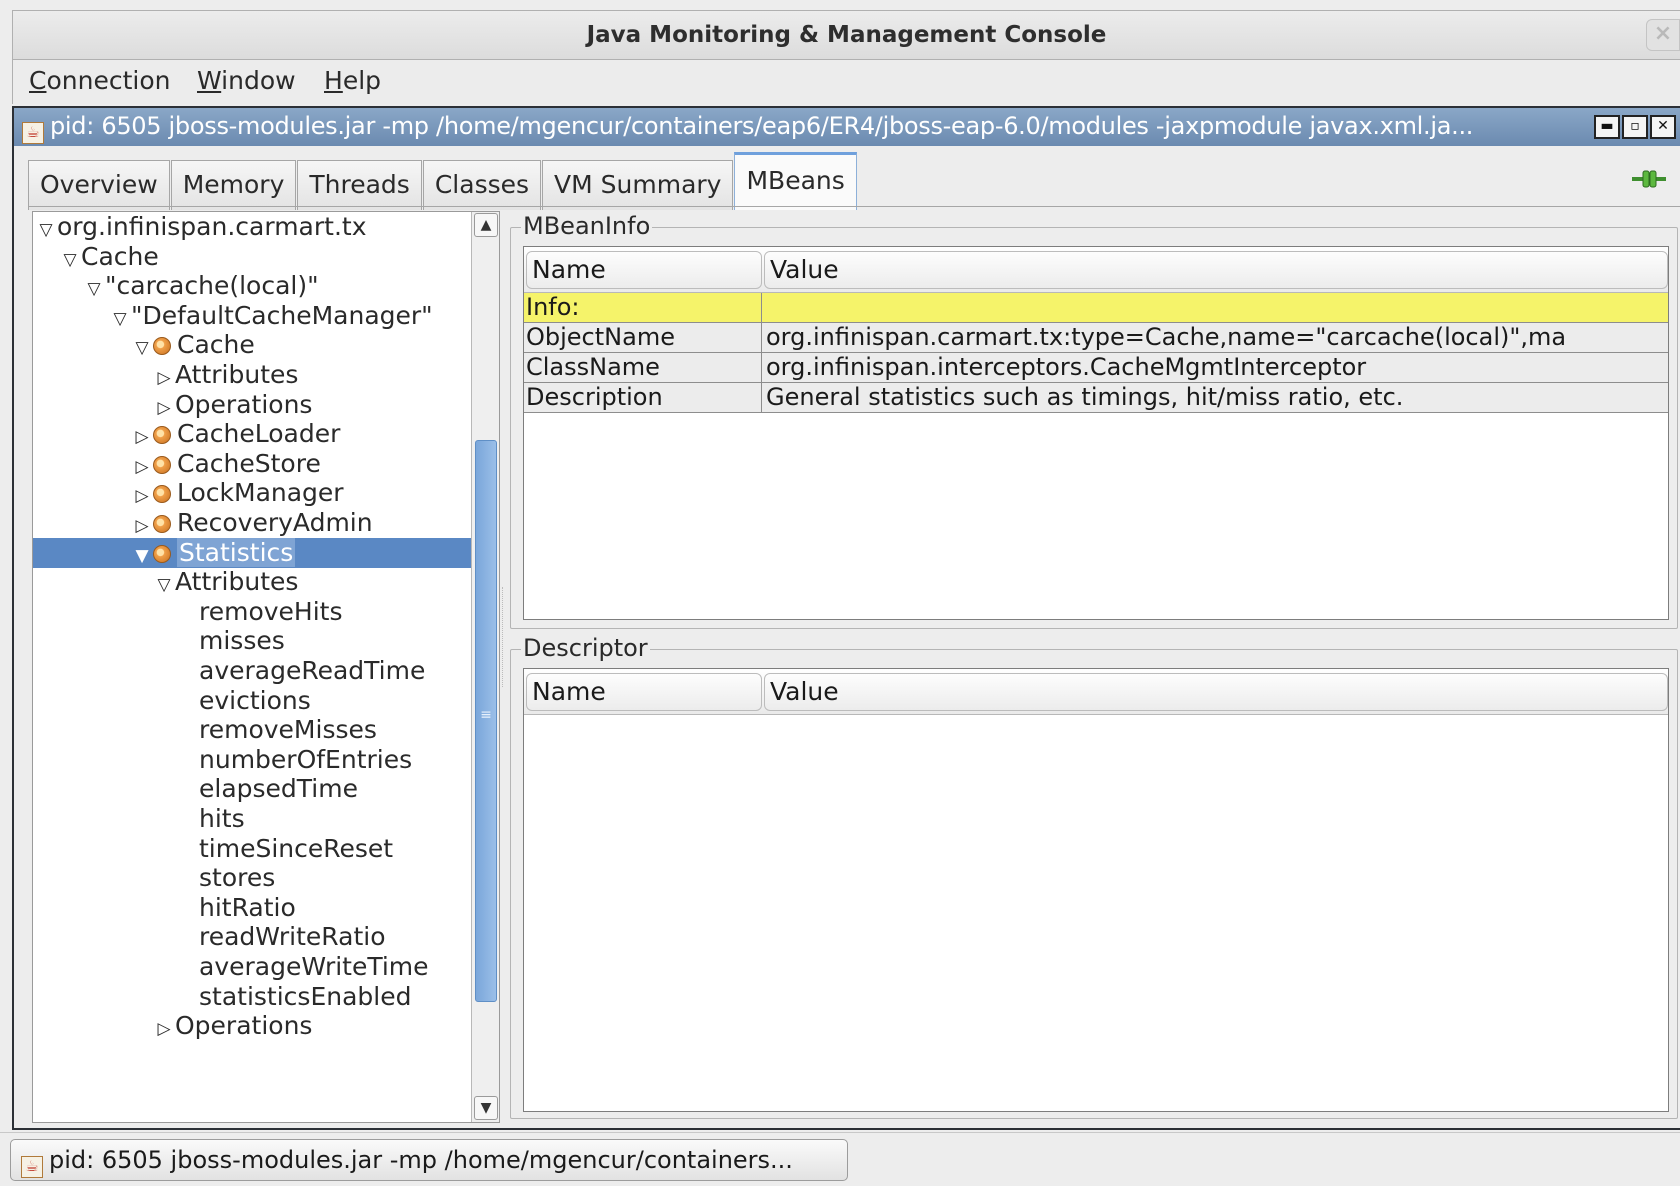 Image resolution: width=1680 pixels, height=1186 pixels. What do you see at coordinates (233, 185) in the screenshot?
I see `tab-memory: Memory` at bounding box center [233, 185].